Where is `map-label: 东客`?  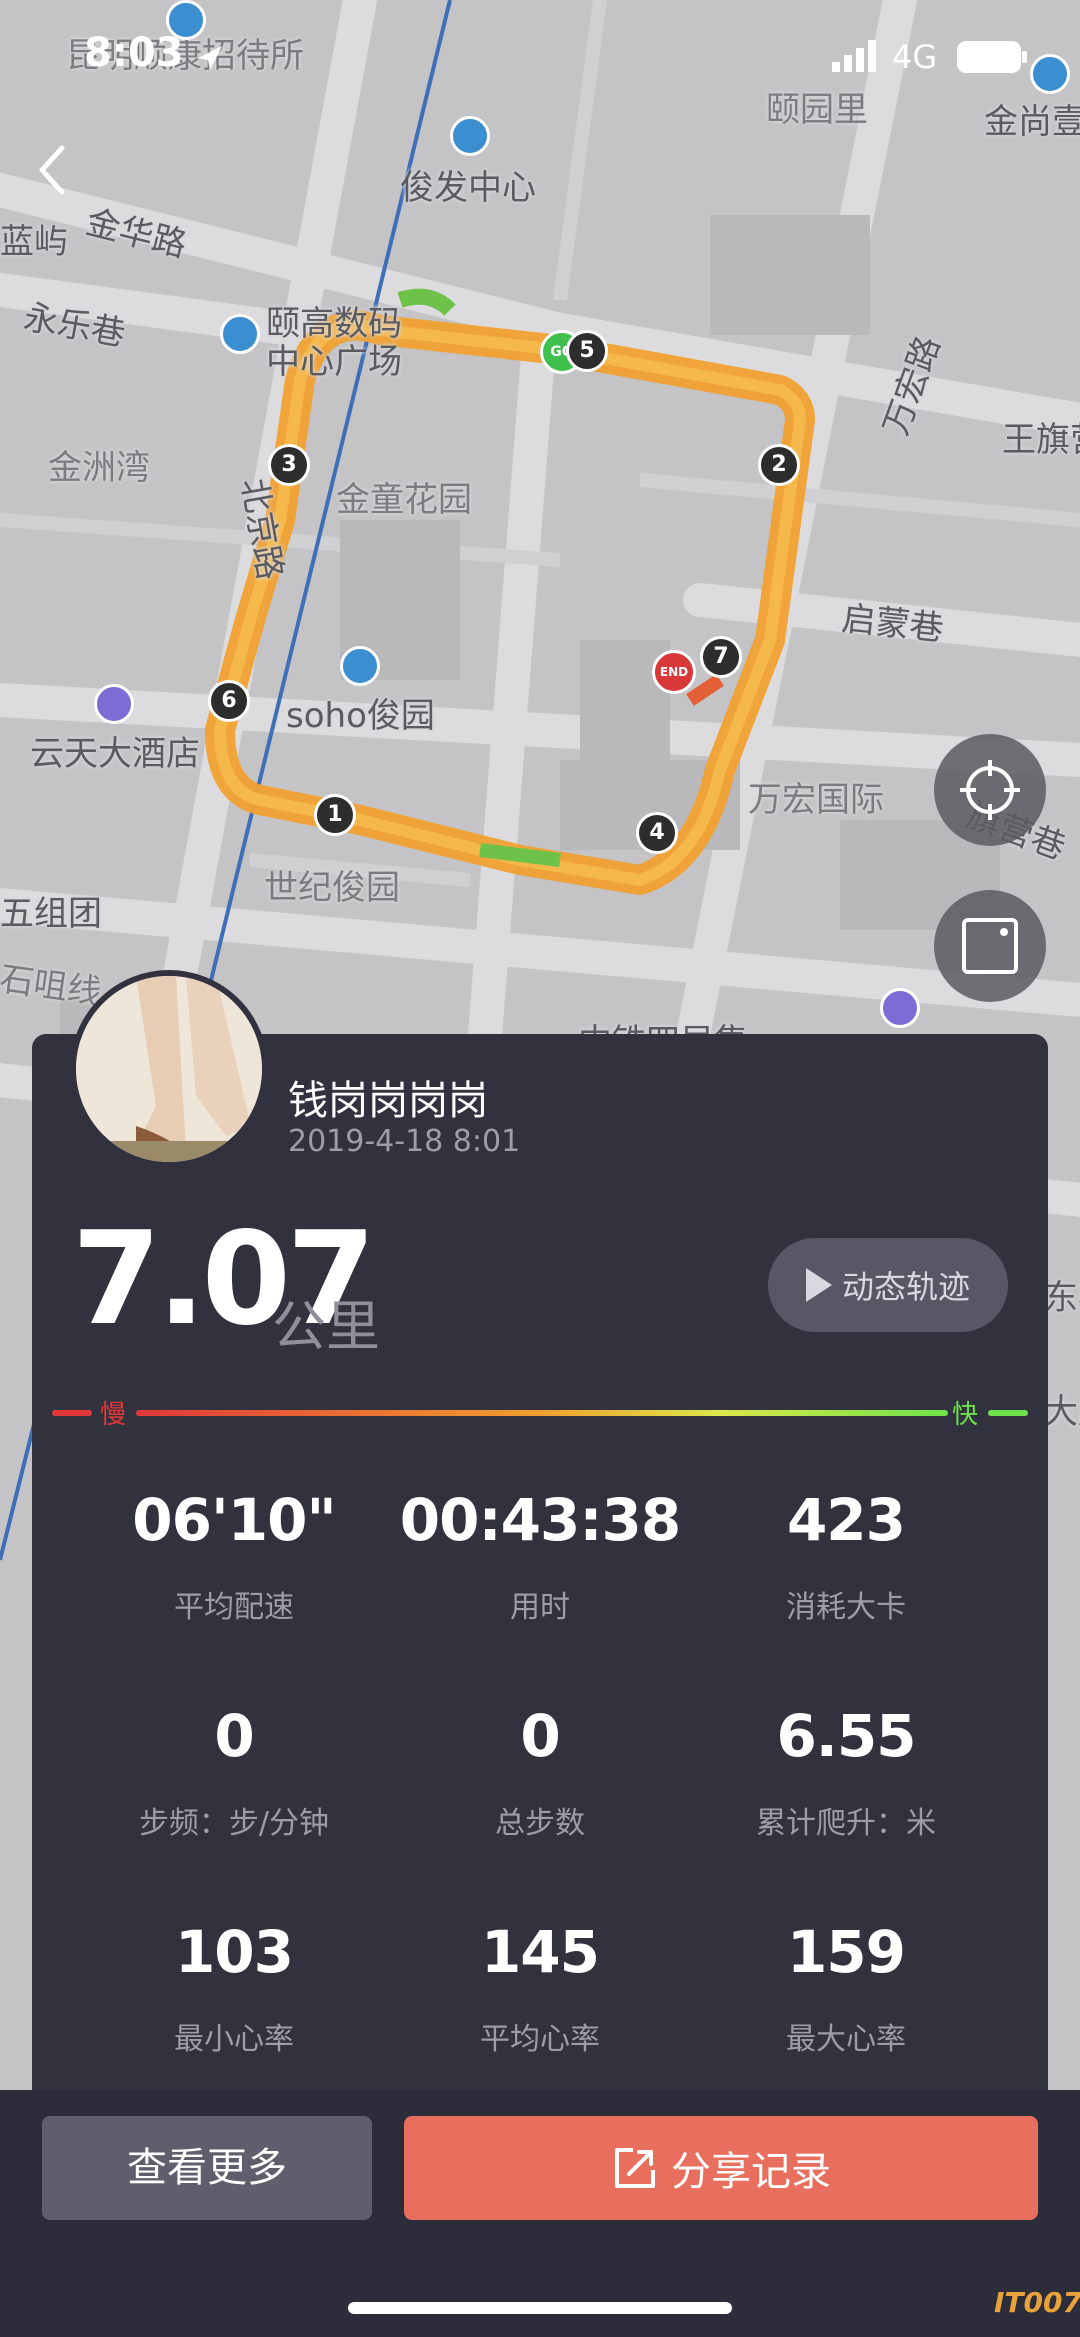 map-label: 东客 is located at coordinates (1062, 1298).